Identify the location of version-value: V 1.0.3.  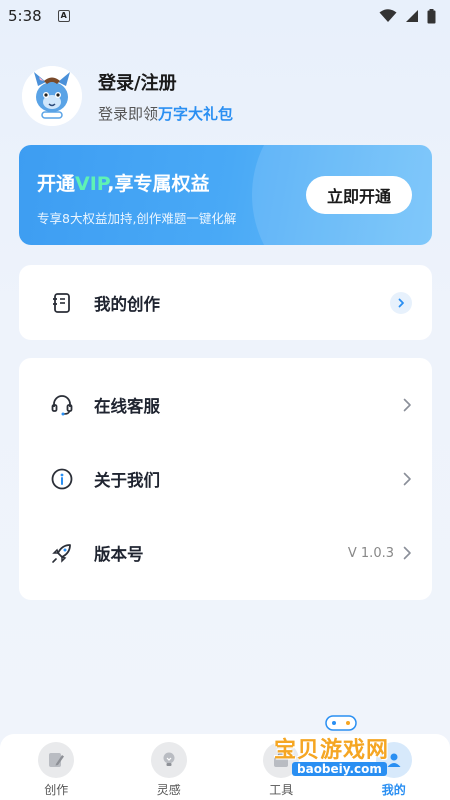
(370, 553).